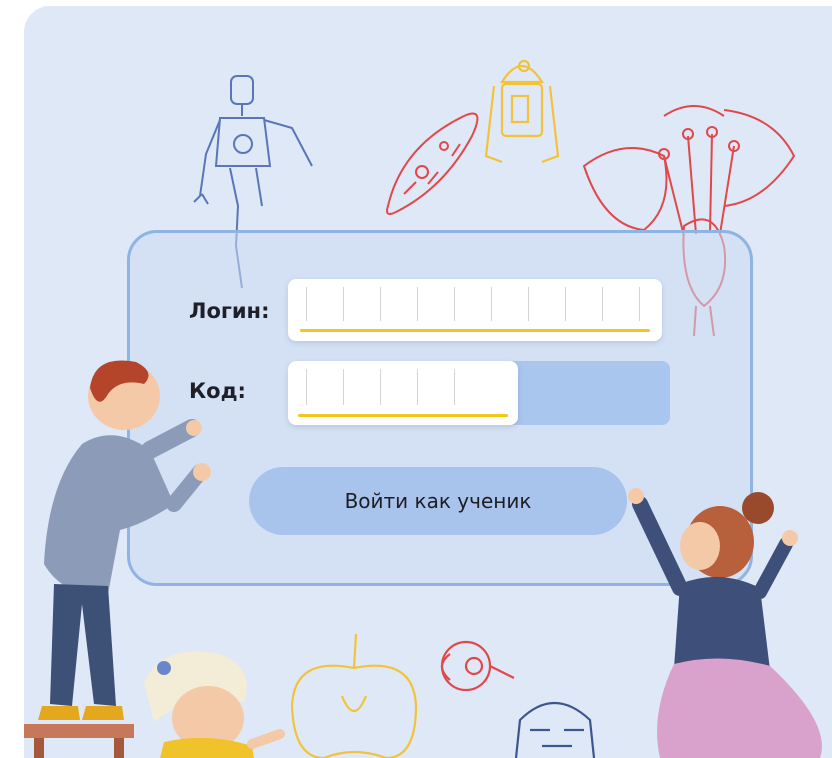  What do you see at coordinates (354, 695) in the screenshot?
I see `apple-sketch` at bounding box center [354, 695].